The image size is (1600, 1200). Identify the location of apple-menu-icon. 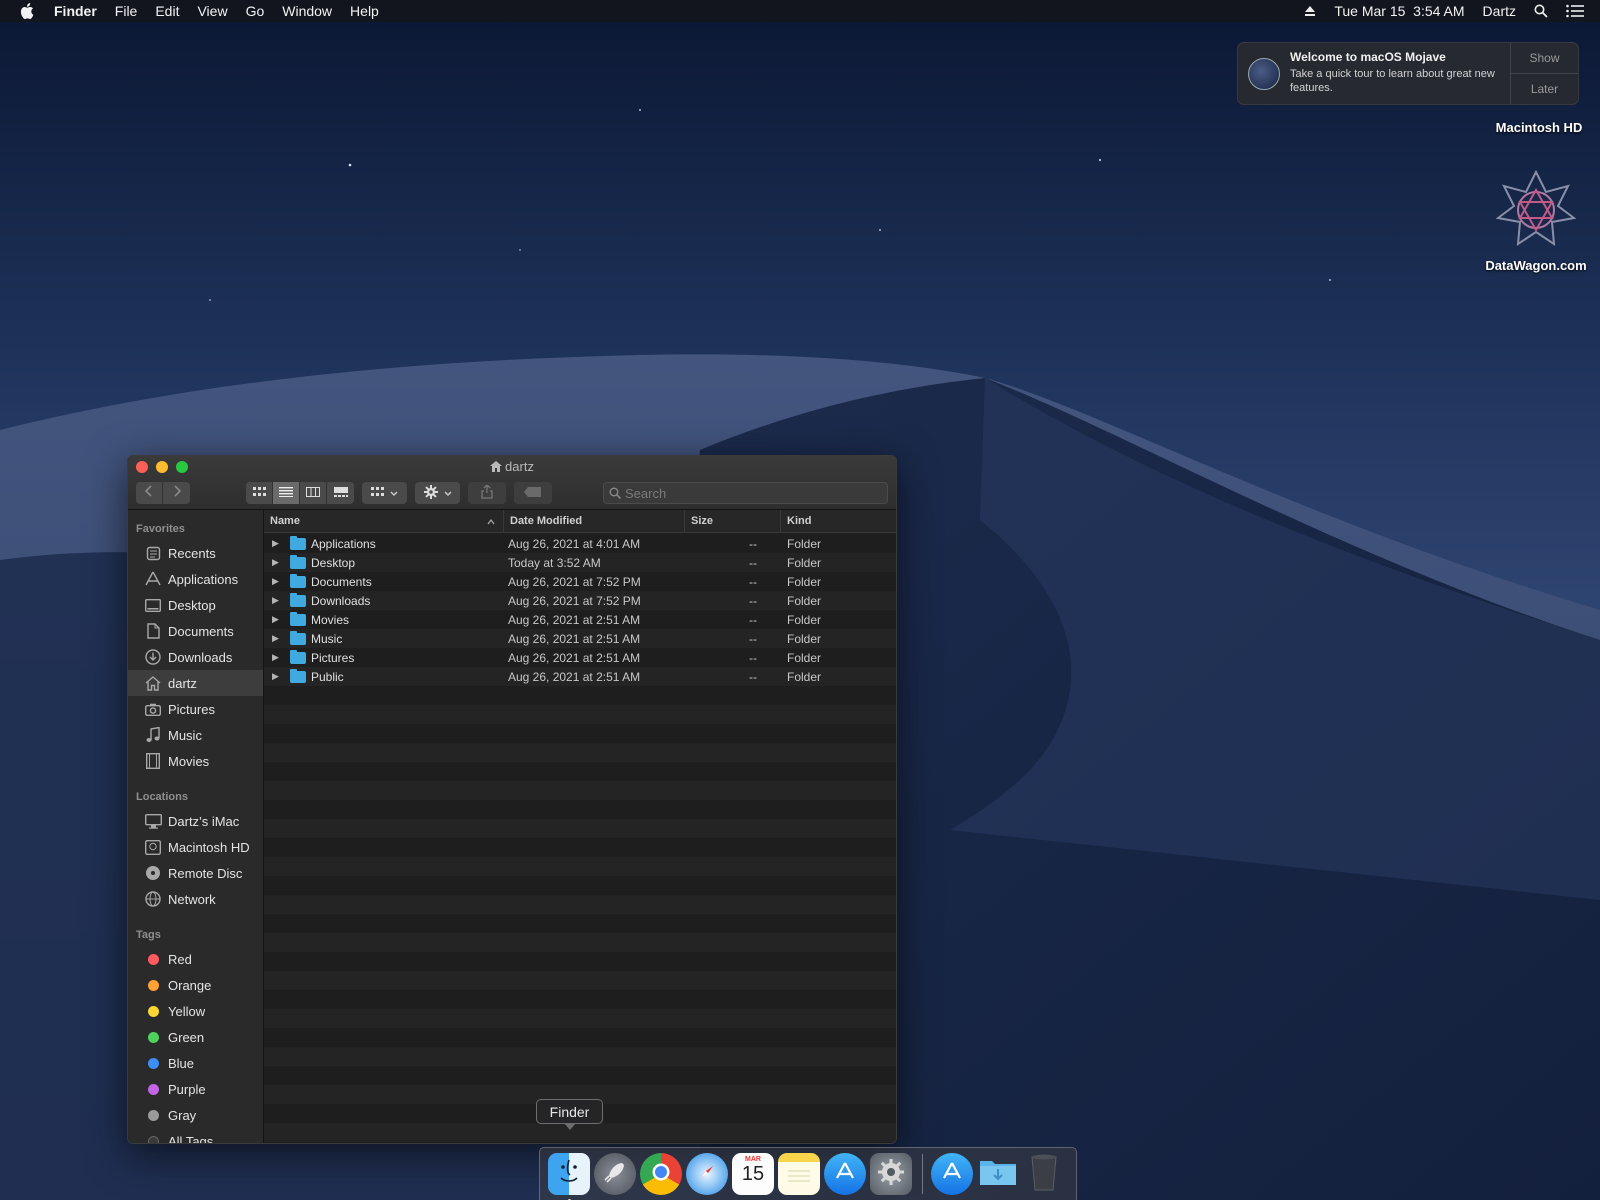
(27, 11).